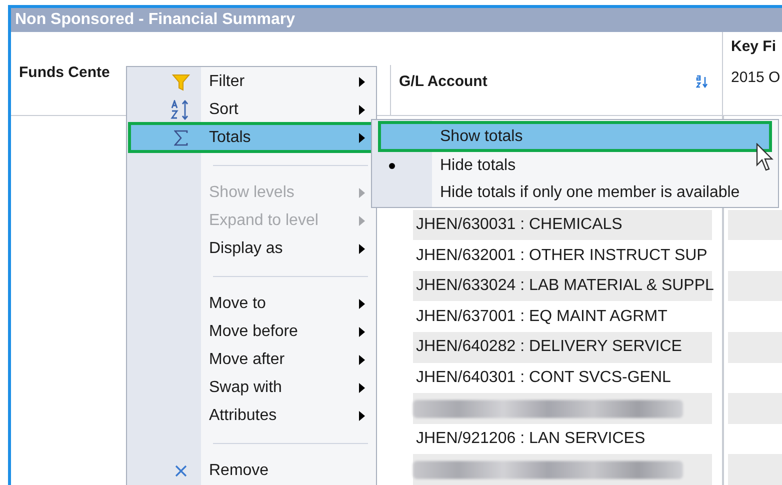  Describe the element at coordinates (530, 439) in the screenshot. I see `table-cell-text: JHEN/921206 : LAN SERVICES` at that location.